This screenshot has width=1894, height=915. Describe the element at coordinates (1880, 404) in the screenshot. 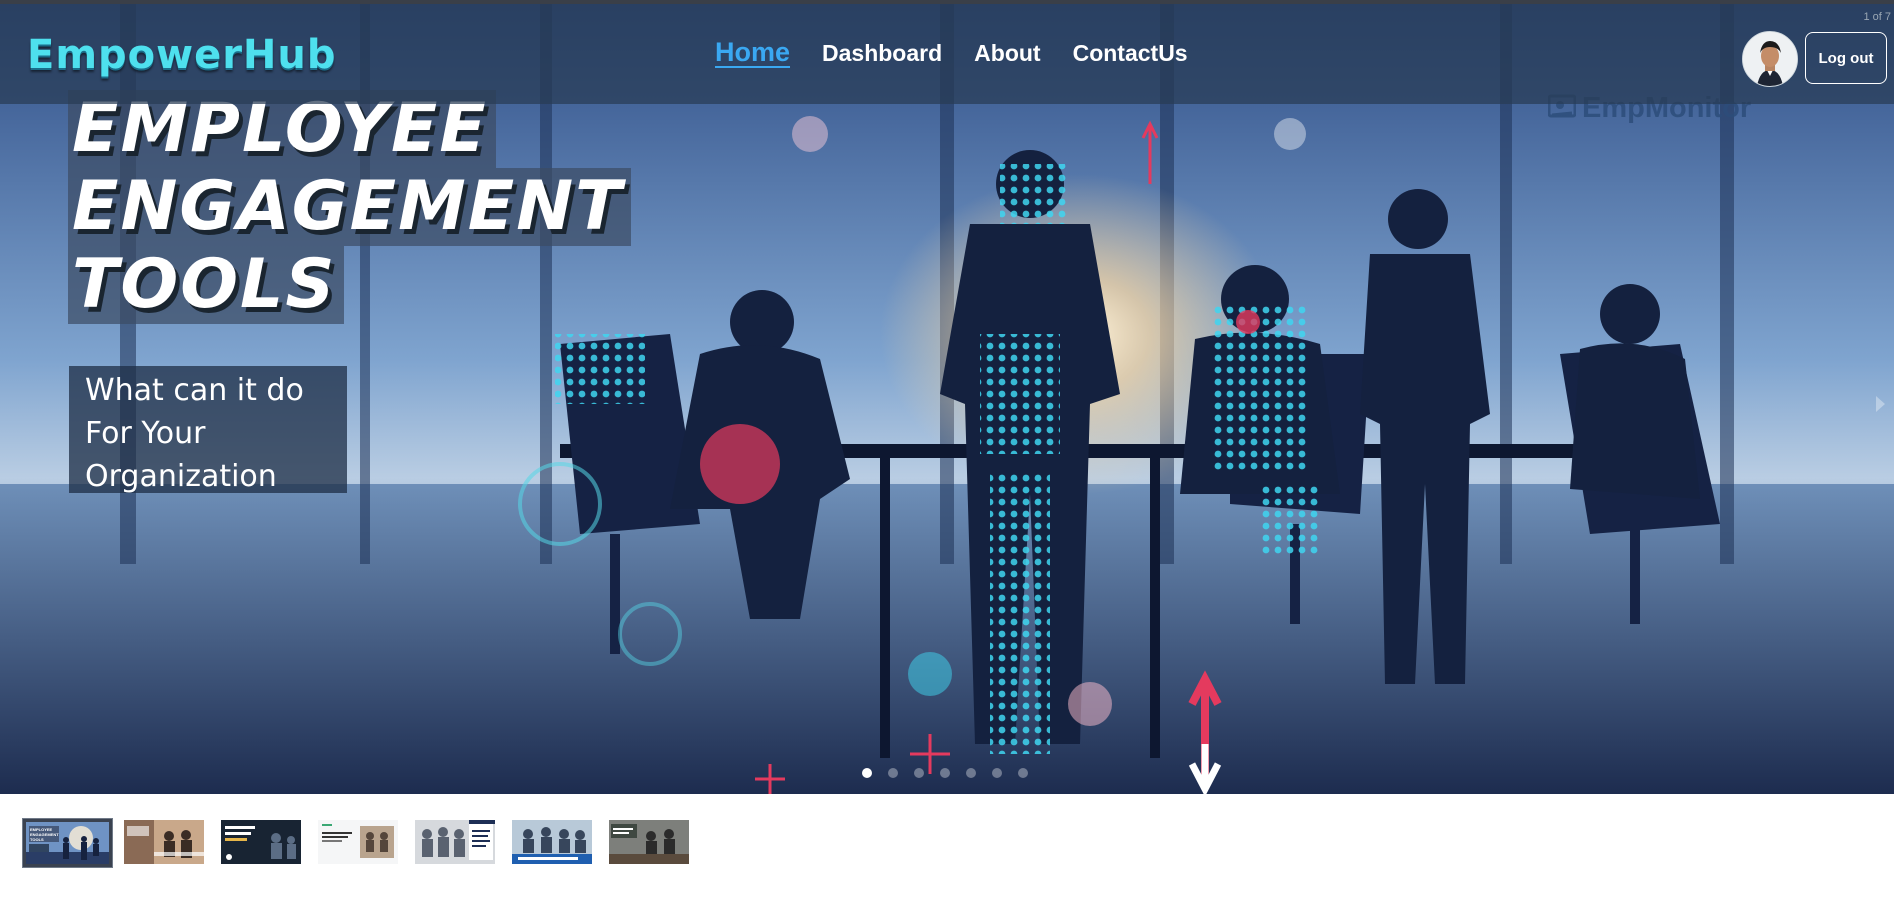

I see `carousel-next-icon` at that location.